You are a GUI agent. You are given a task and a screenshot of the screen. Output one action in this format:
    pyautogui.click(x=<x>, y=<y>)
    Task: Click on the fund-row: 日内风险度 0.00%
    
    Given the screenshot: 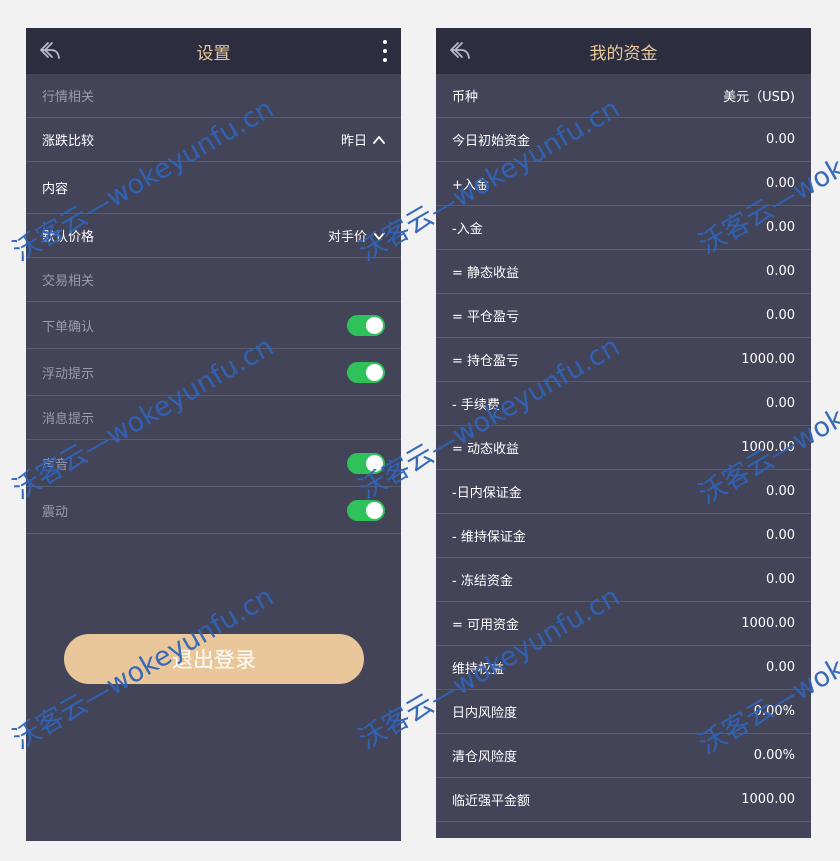 What is the action you would take?
    pyautogui.click(x=623, y=712)
    